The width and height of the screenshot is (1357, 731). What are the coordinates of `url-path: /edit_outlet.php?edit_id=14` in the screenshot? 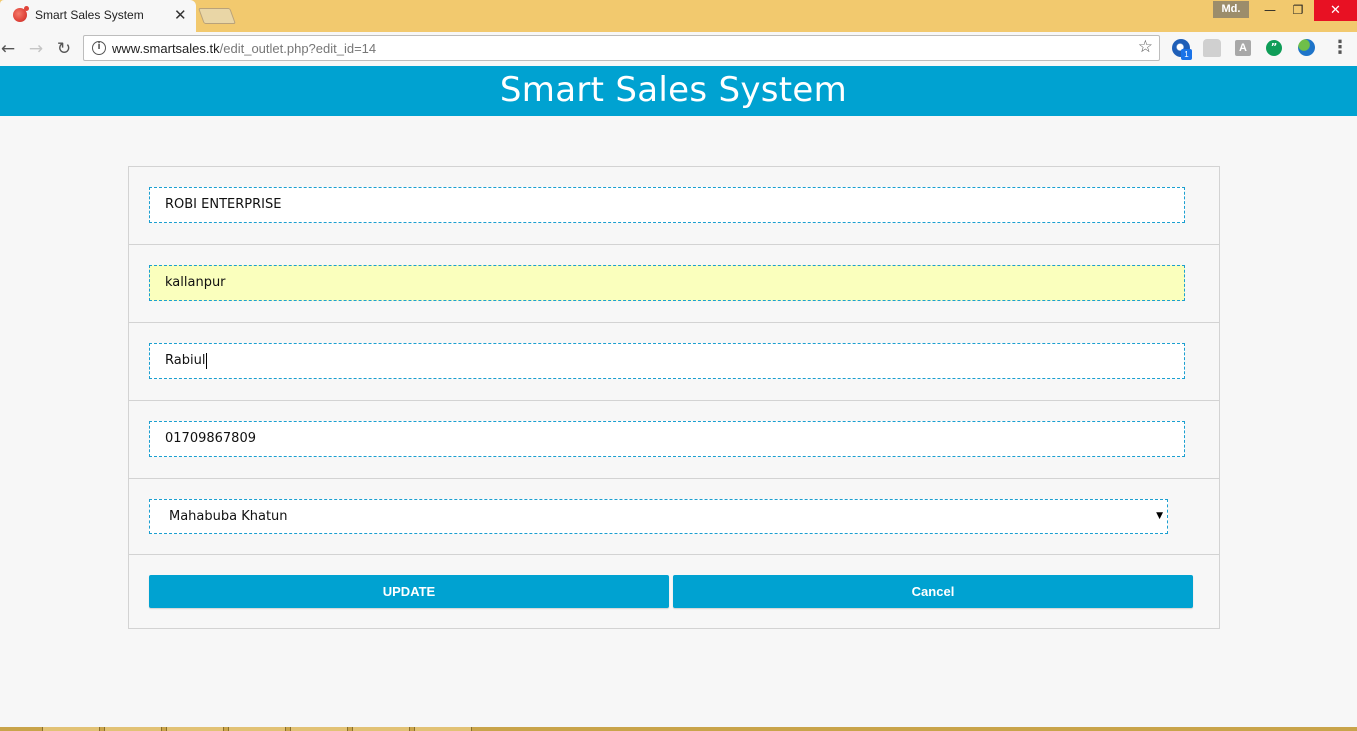 It's located at (298, 48).